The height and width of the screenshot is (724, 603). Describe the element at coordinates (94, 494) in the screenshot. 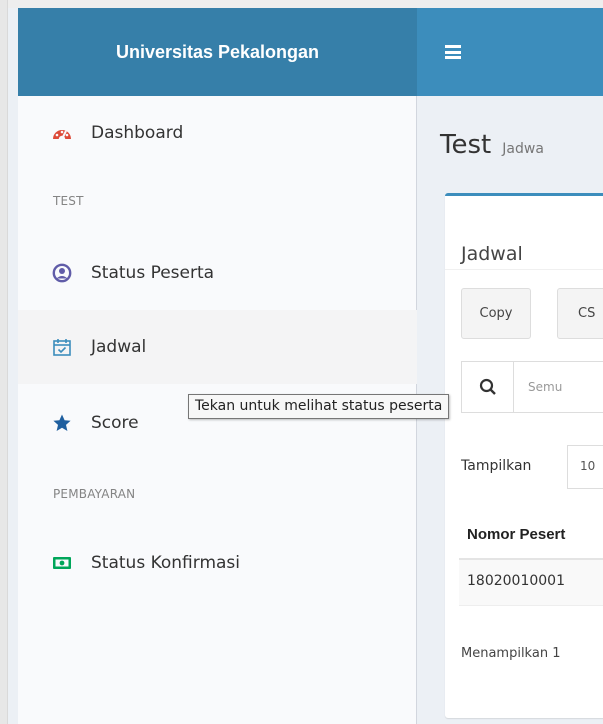

I see `menu-header-pembayaran: PEMBAYARAN` at that location.